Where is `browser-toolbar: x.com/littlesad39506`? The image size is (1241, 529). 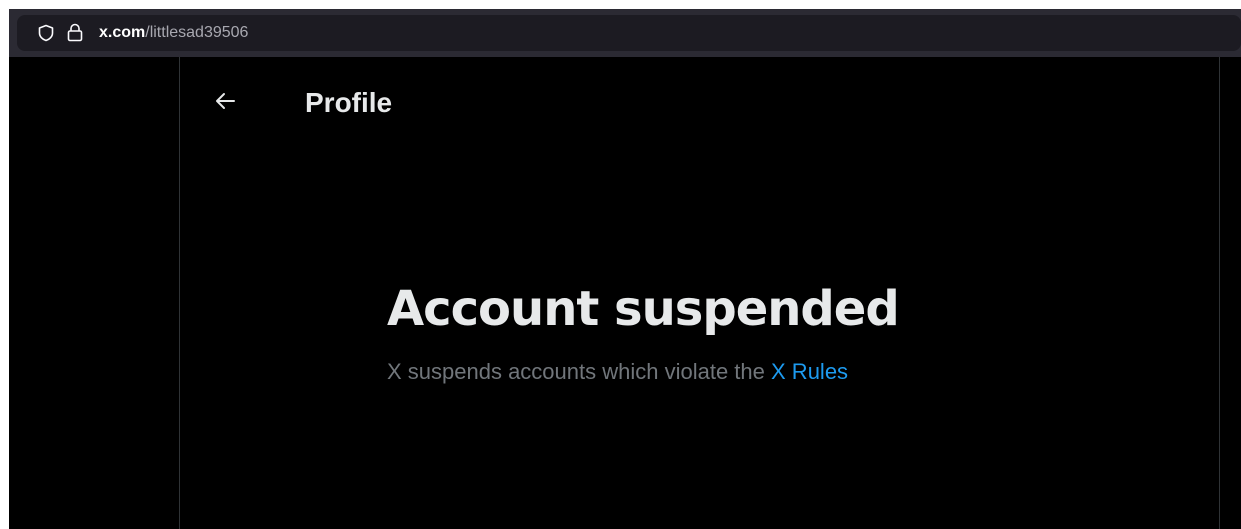
browser-toolbar: x.com/littlesad39506 is located at coordinates (625, 33).